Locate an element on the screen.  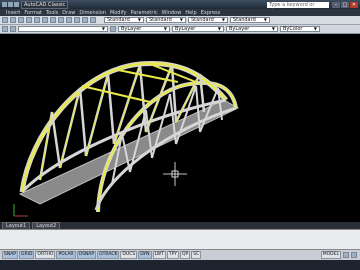
table-style-value: Standard is located at coordinates (202, 20).